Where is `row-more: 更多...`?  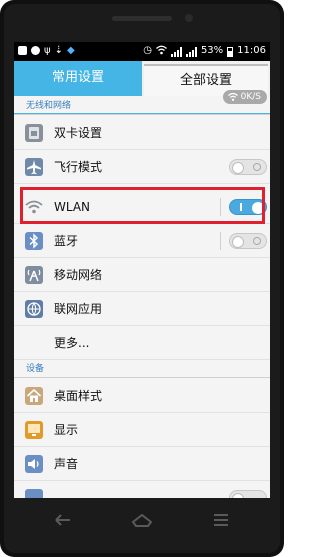 row-more: 更多... is located at coordinates (142, 343).